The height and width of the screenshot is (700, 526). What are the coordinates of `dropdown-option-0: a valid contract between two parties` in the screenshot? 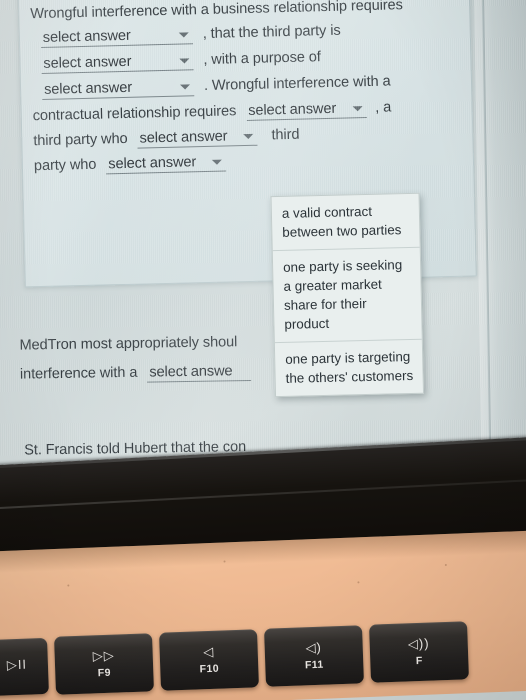 It's located at (345, 222).